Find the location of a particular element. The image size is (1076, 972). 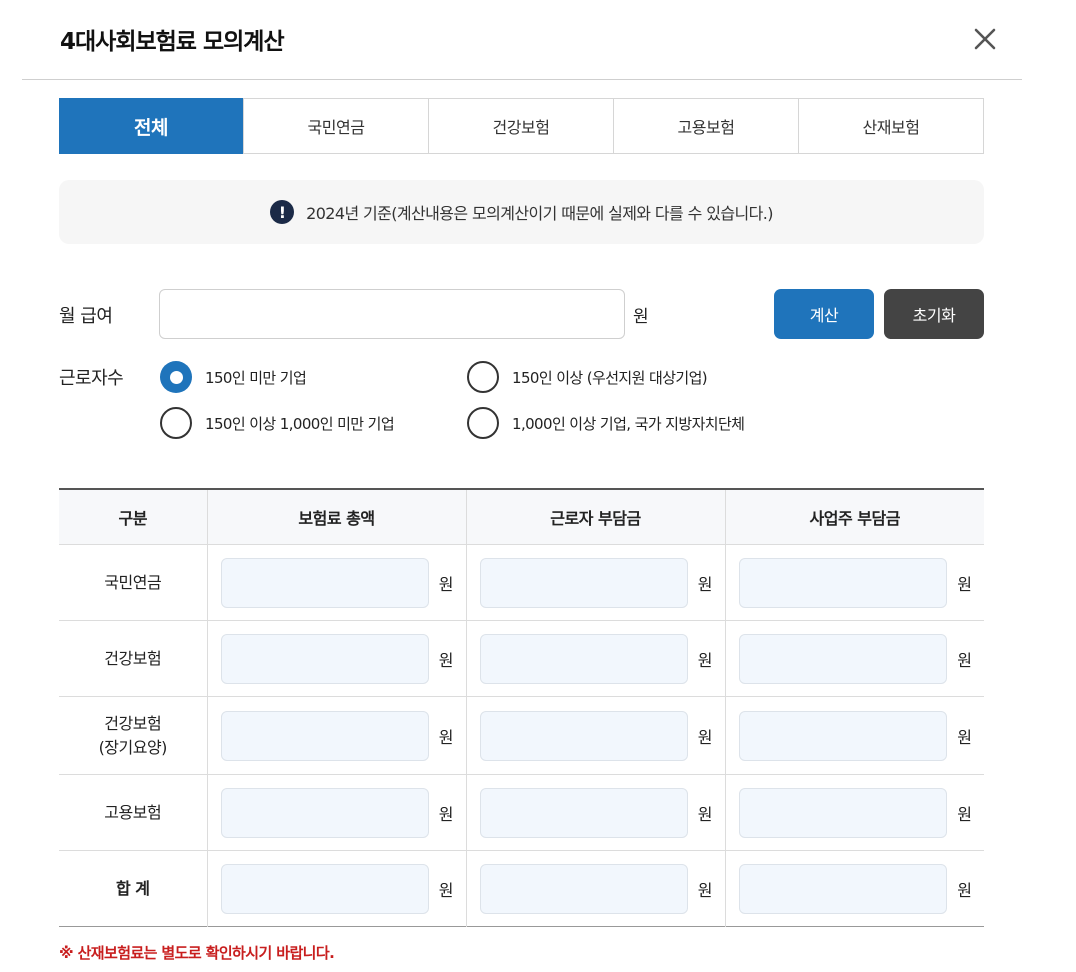

row-label-total: 합 계 is located at coordinates (132, 888).